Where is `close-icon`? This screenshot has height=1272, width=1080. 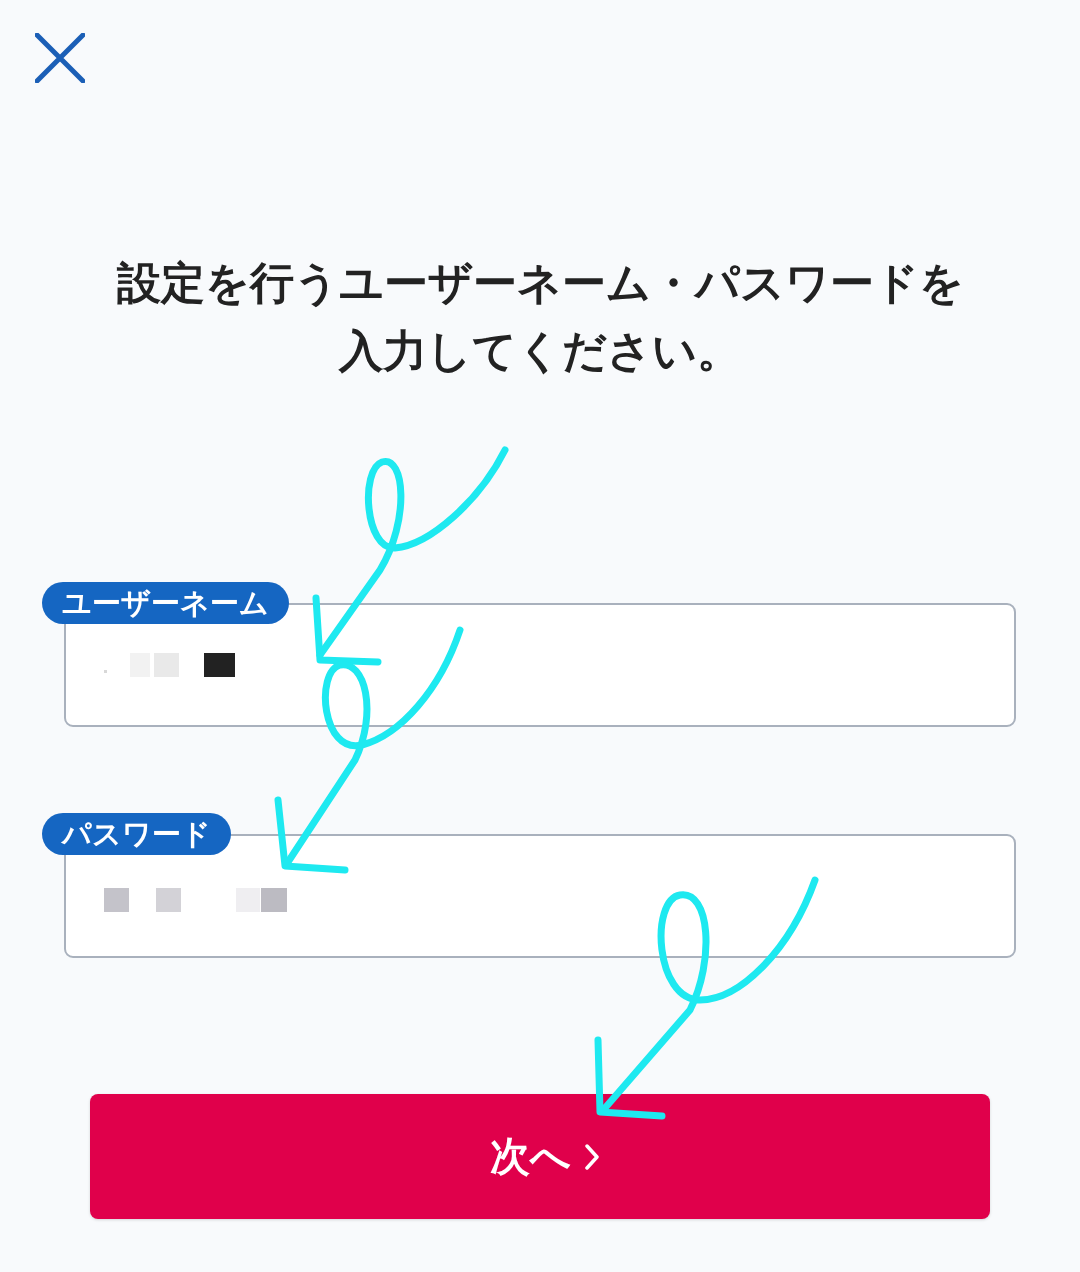 close-icon is located at coordinates (60, 58).